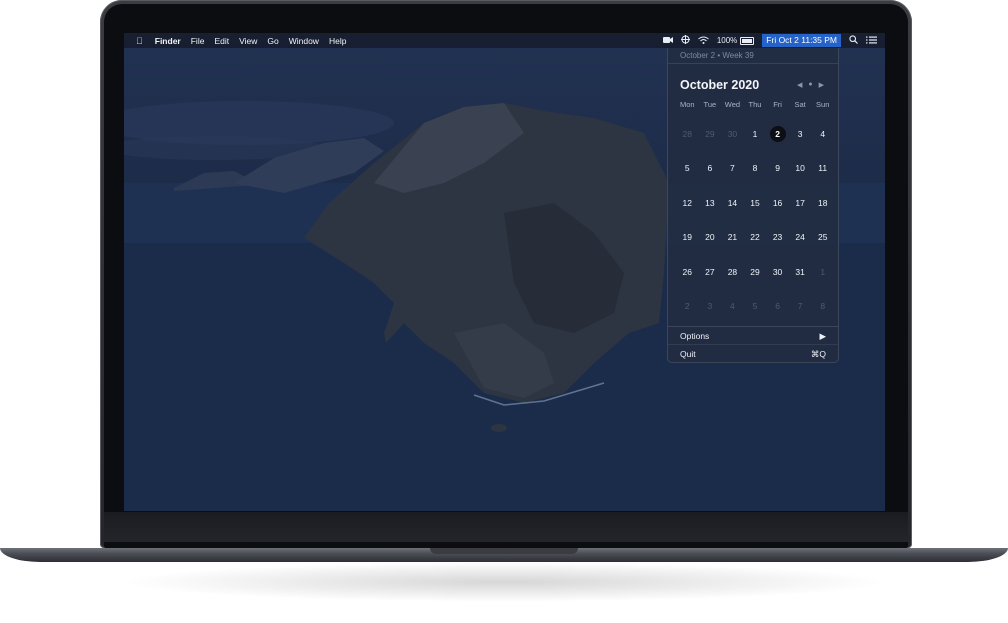 The image size is (1008, 623). I want to click on day-number: 22, so click(755, 237).